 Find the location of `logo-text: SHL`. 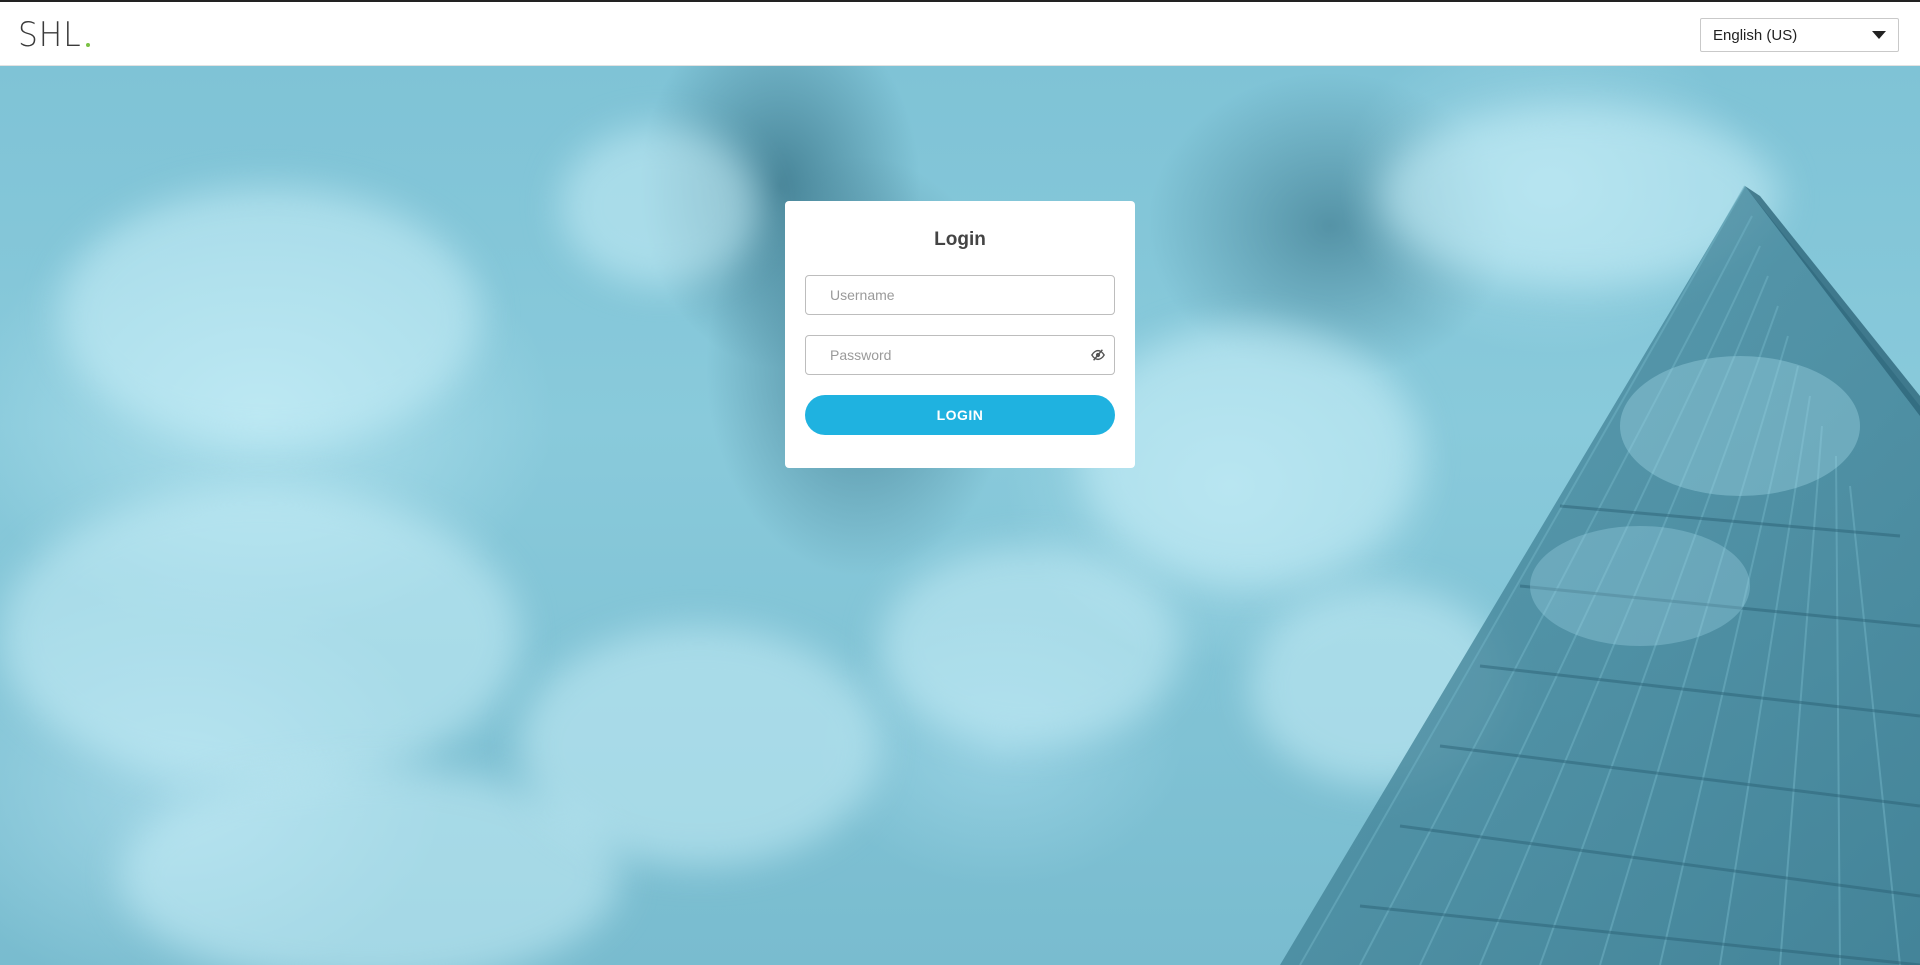

logo-text: SHL is located at coordinates (50, 35).